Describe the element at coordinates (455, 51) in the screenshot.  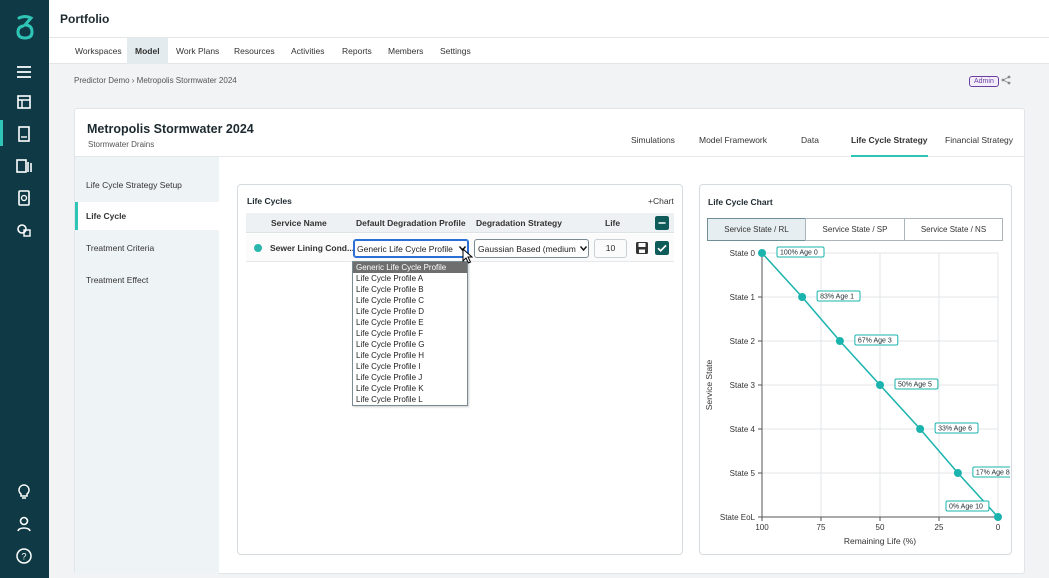
I see `nav-tab-settings: Settings` at that location.